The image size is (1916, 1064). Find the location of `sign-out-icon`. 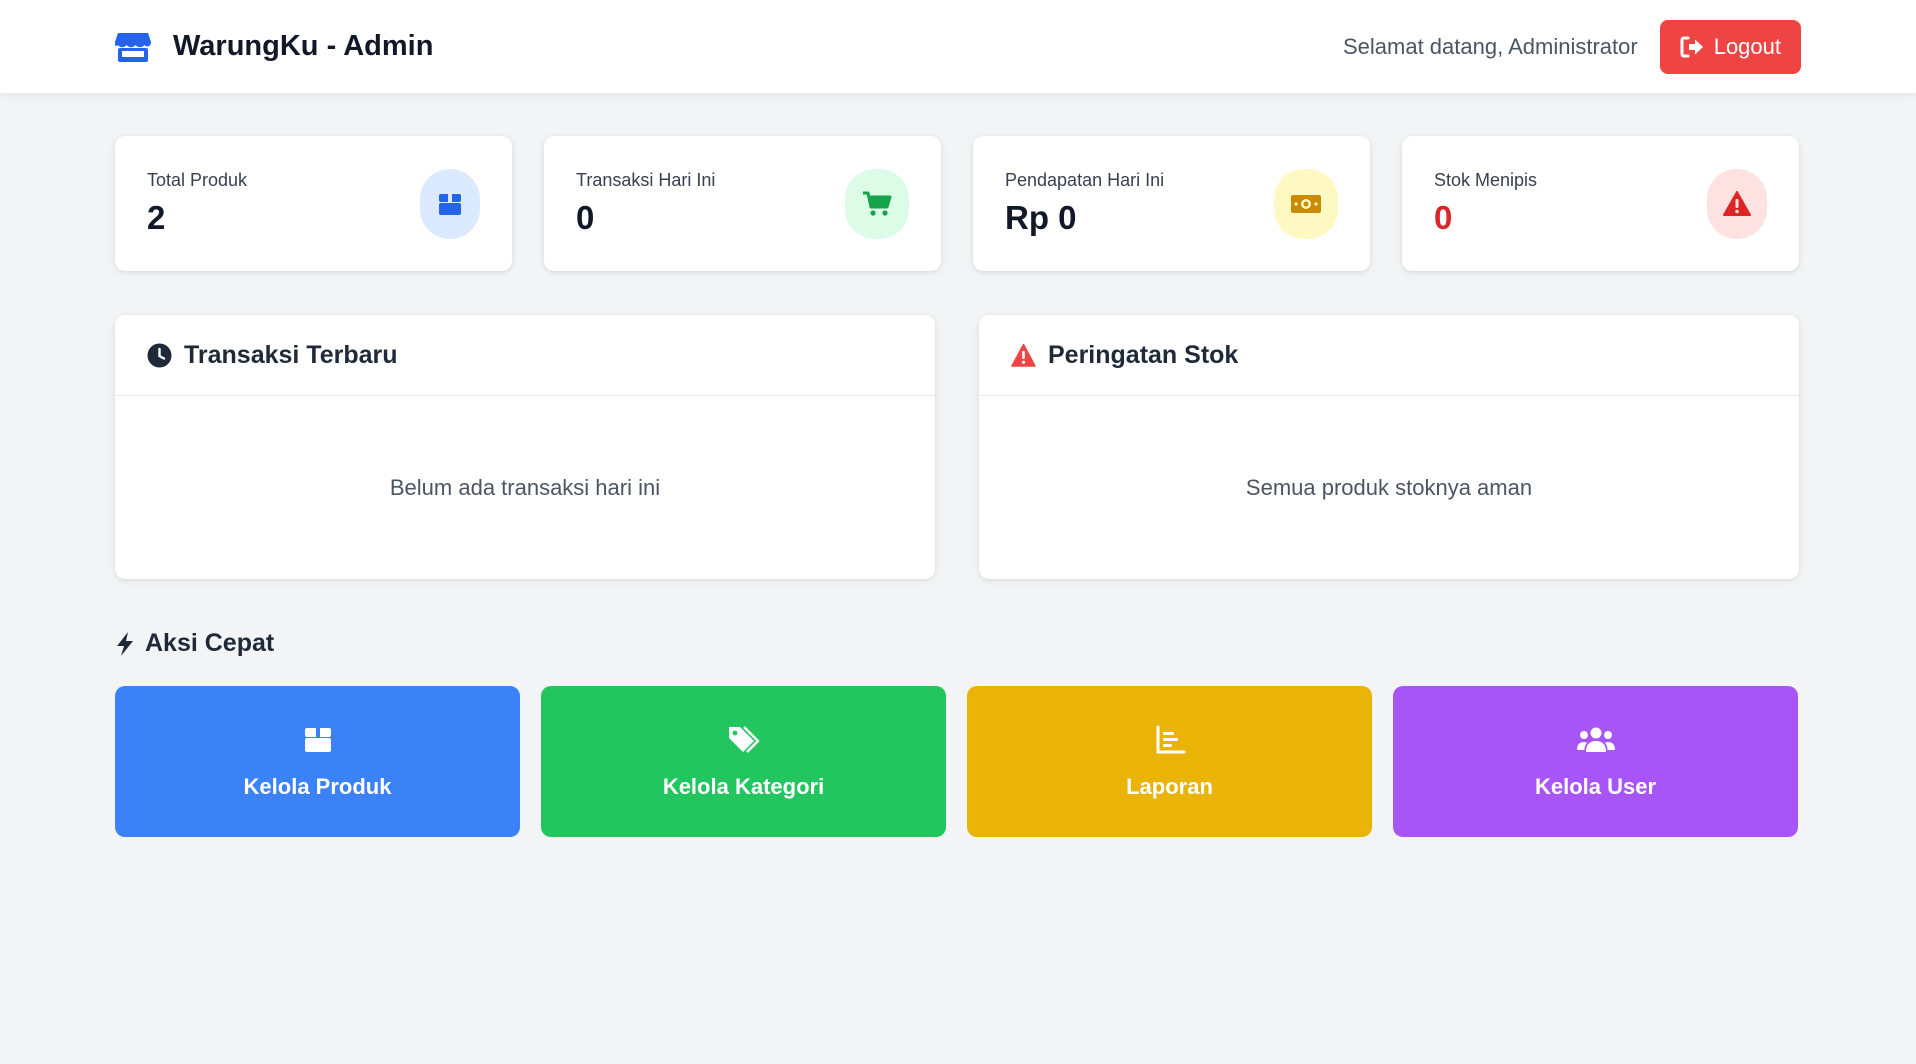

sign-out-icon is located at coordinates (1691, 46).